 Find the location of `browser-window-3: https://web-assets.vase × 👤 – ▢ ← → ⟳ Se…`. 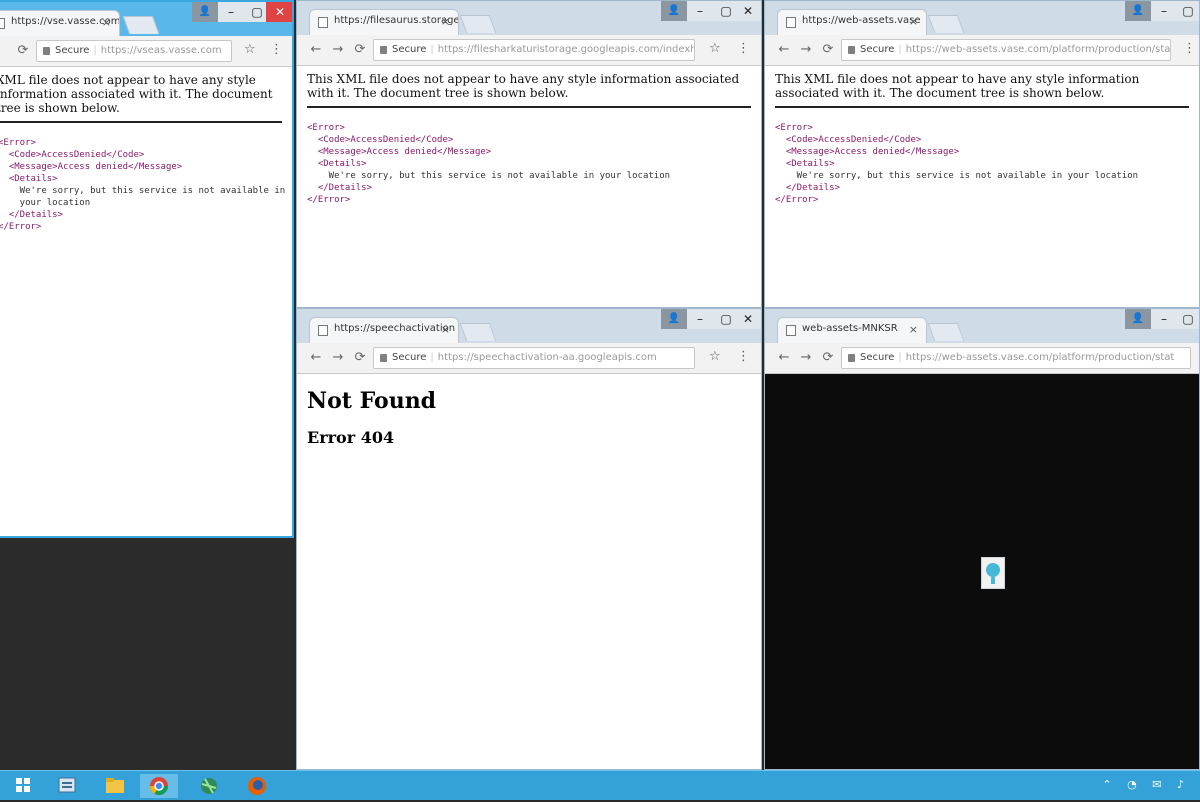

browser-window-3: https://web-assets.vase × 👤 – ▢ ← → ⟳ Se… is located at coordinates (982, 154).